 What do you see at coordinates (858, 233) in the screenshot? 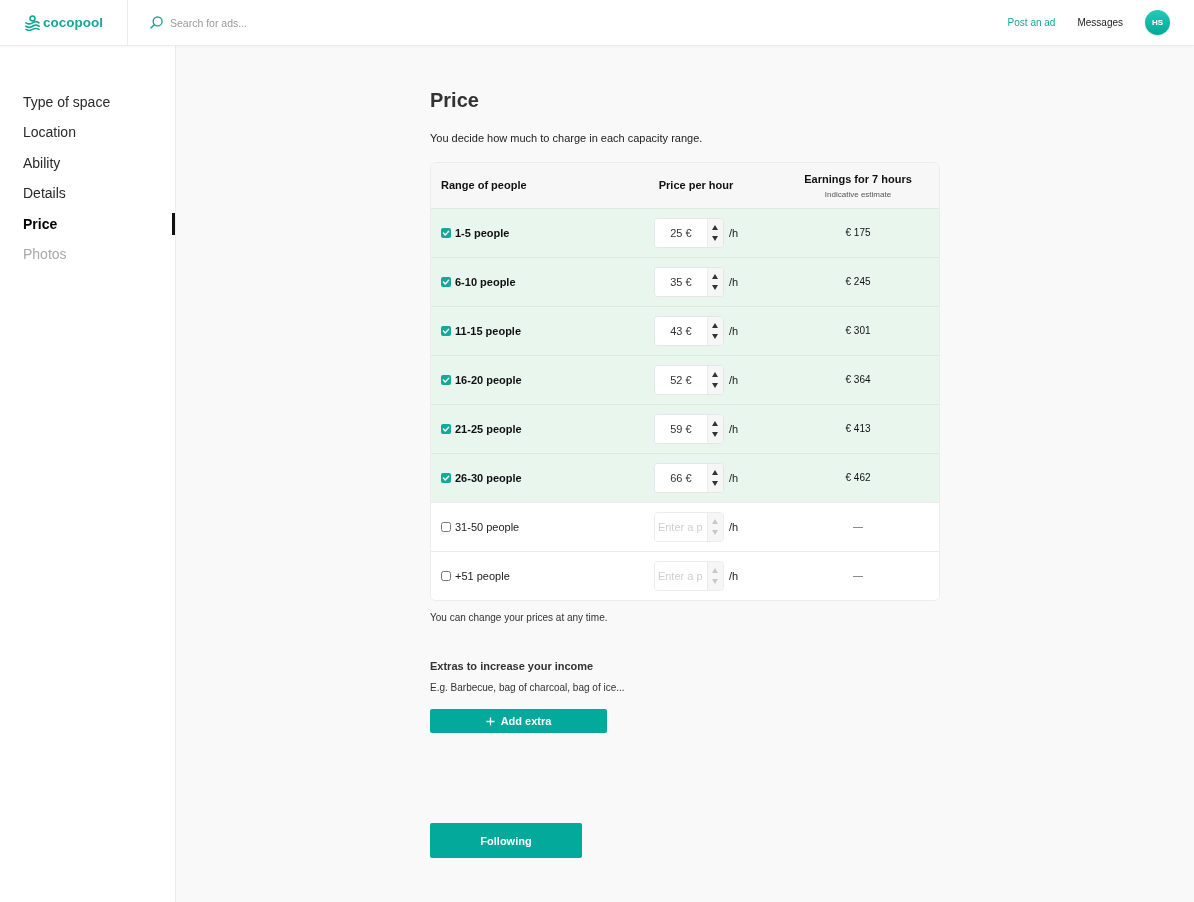
I see `earnings-value: € 175` at bounding box center [858, 233].